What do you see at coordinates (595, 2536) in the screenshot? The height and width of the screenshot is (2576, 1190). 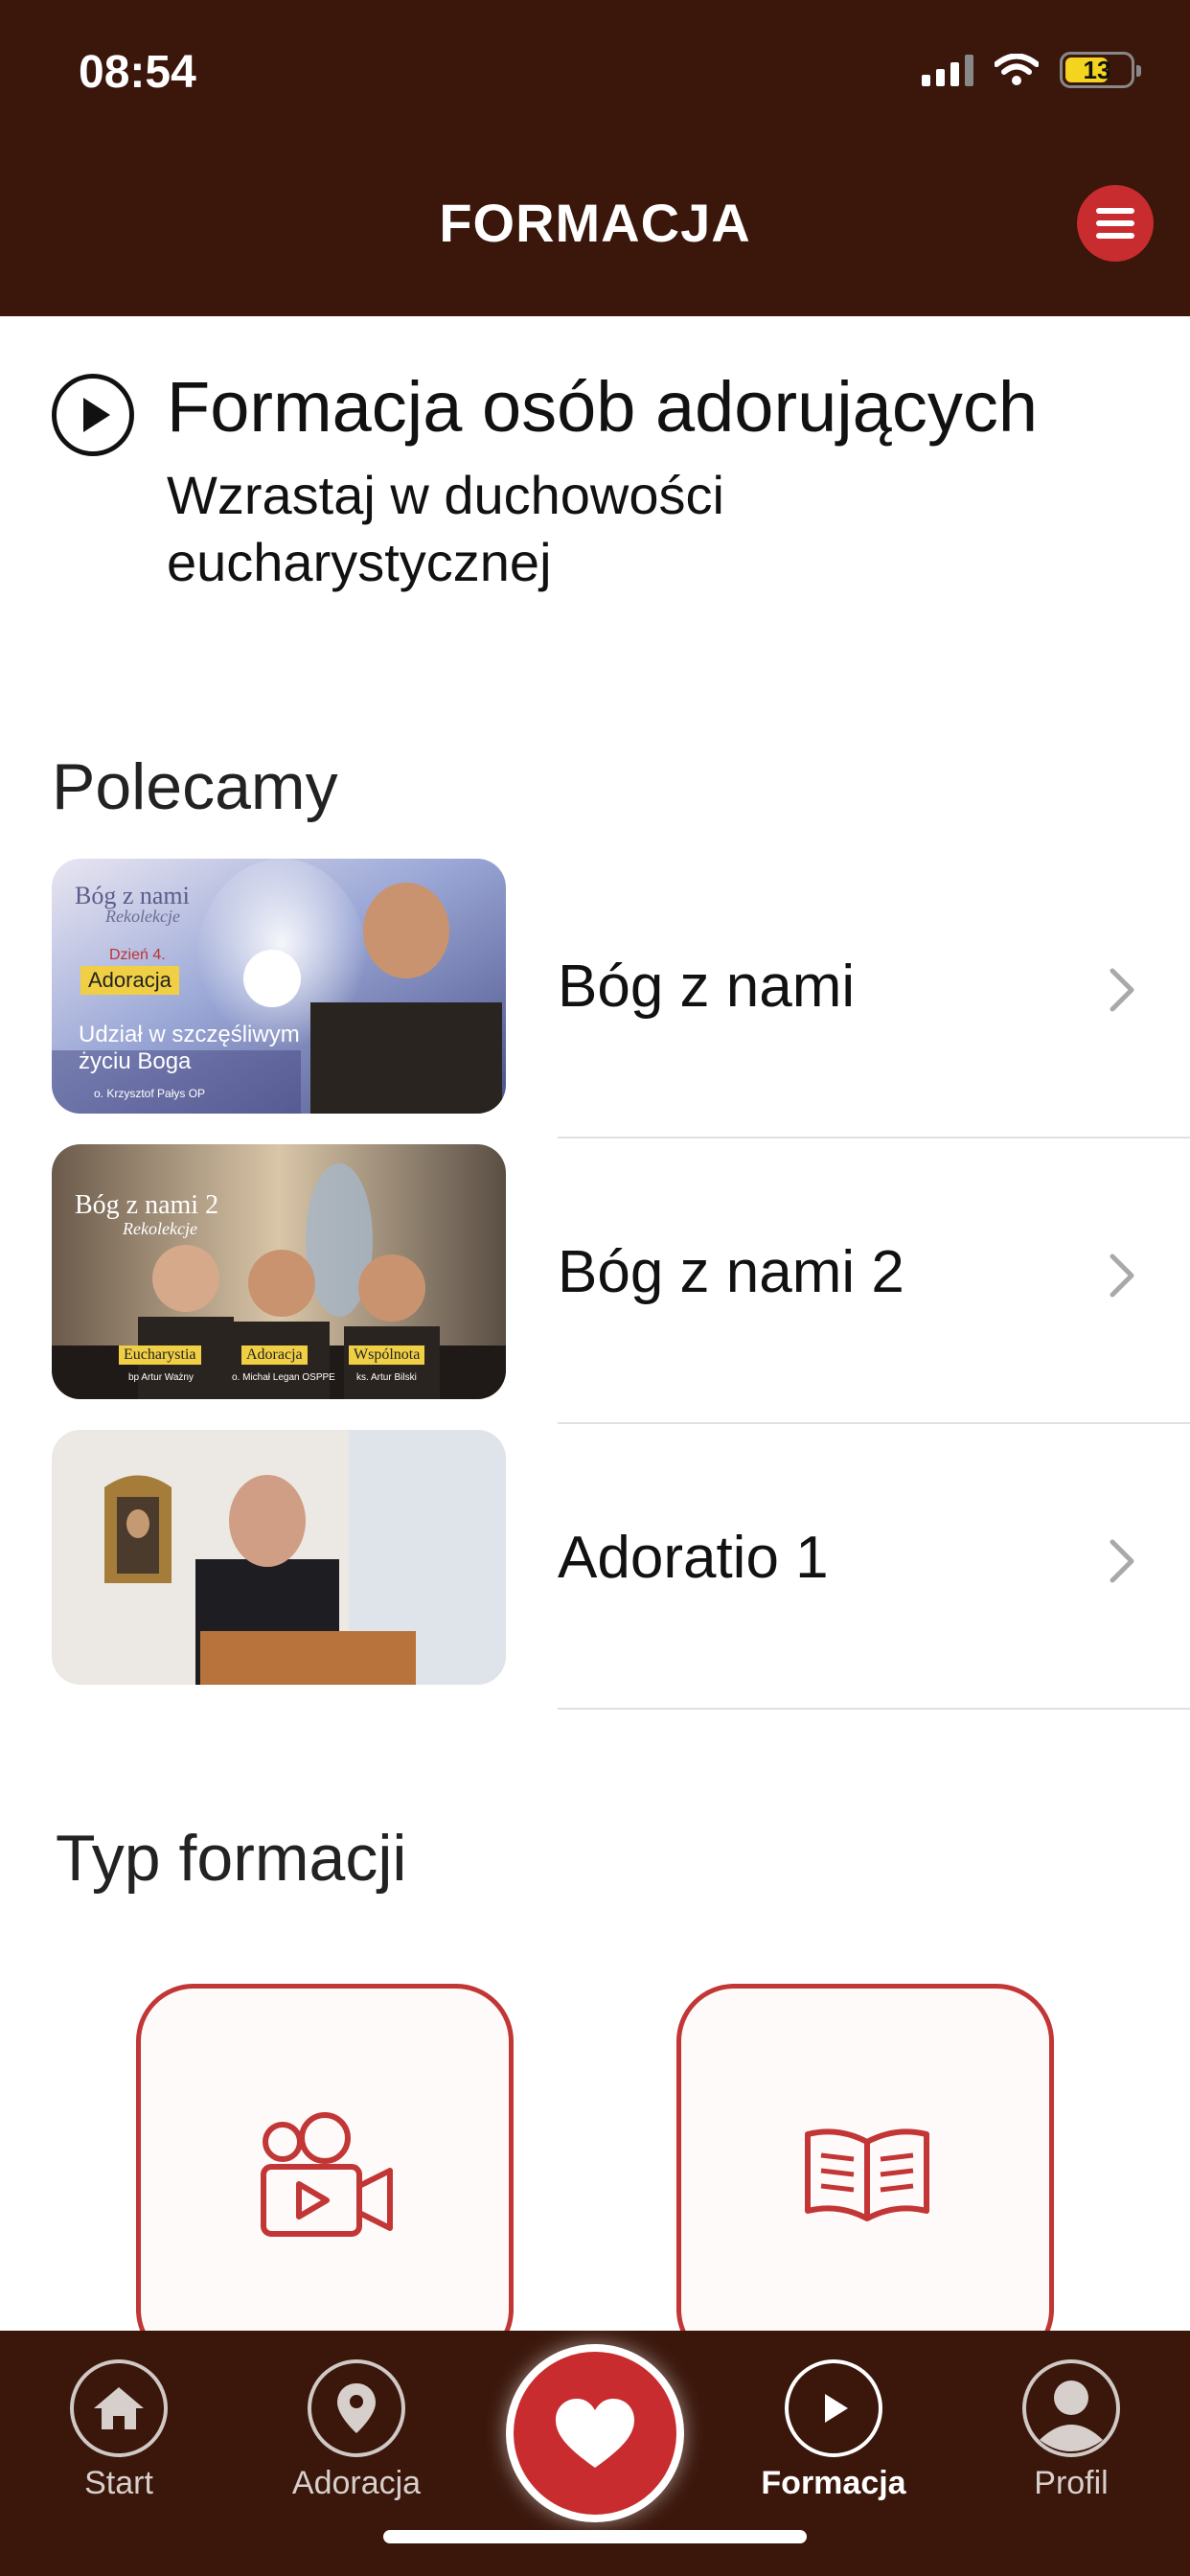 I see `home-indicator` at bounding box center [595, 2536].